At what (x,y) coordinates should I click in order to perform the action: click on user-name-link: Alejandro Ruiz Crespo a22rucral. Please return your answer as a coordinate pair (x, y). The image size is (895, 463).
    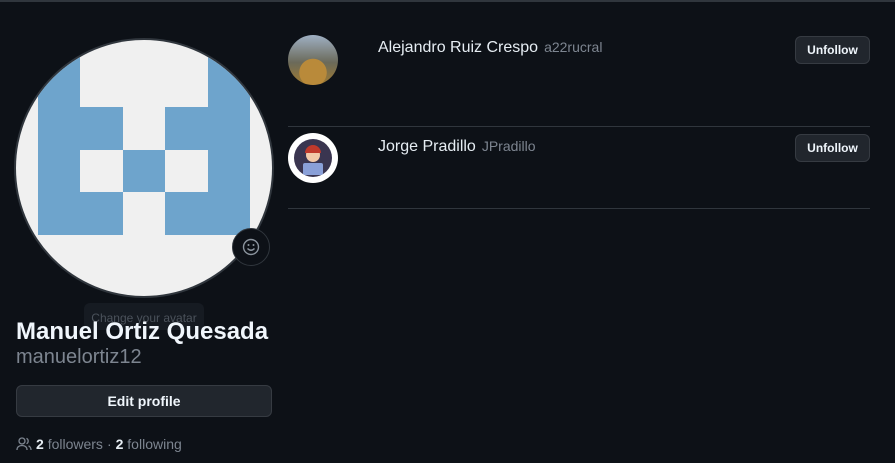
    Looking at the image, I should click on (490, 48).